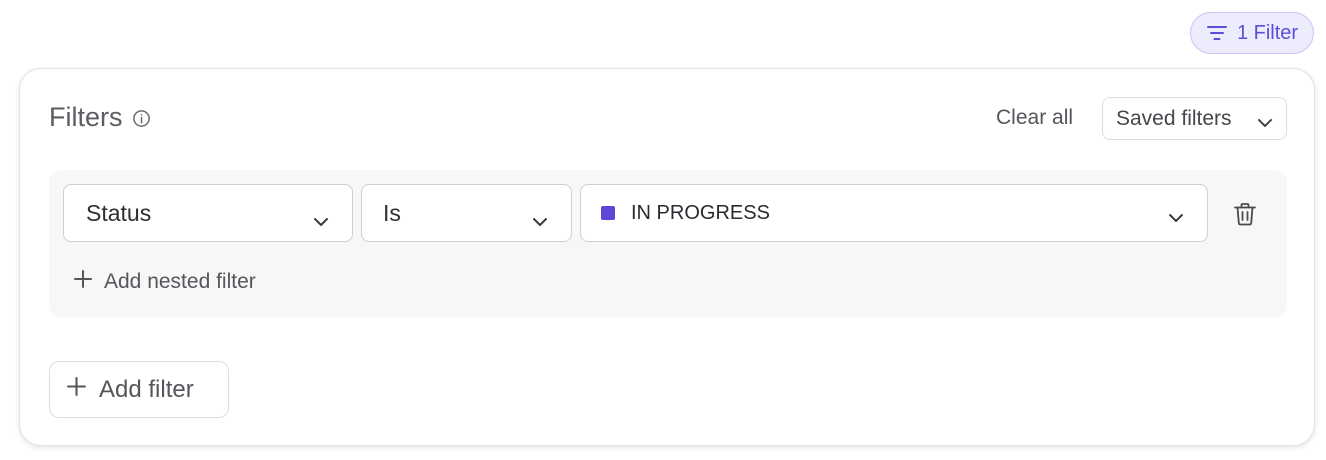 The width and height of the screenshot is (1326, 460). What do you see at coordinates (894, 213) in the screenshot?
I see `filter-value-select: IN PROGRESS` at bounding box center [894, 213].